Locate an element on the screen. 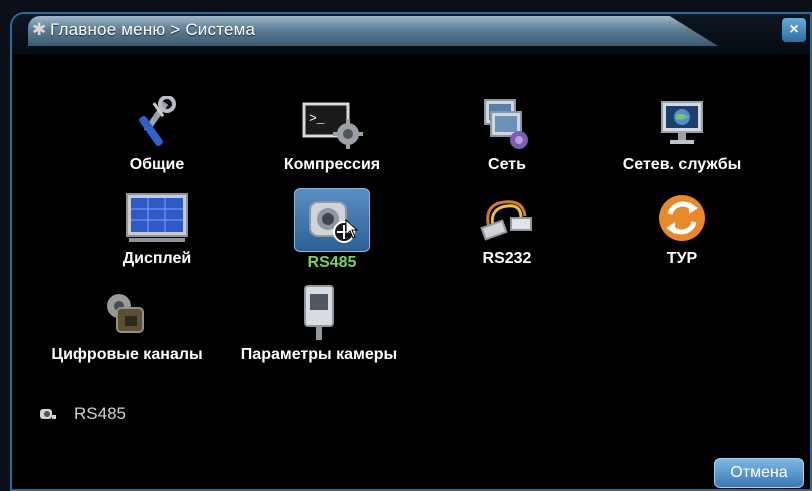 The image size is (812, 491). menu-item-network: Сеть is located at coordinates (507, 142).